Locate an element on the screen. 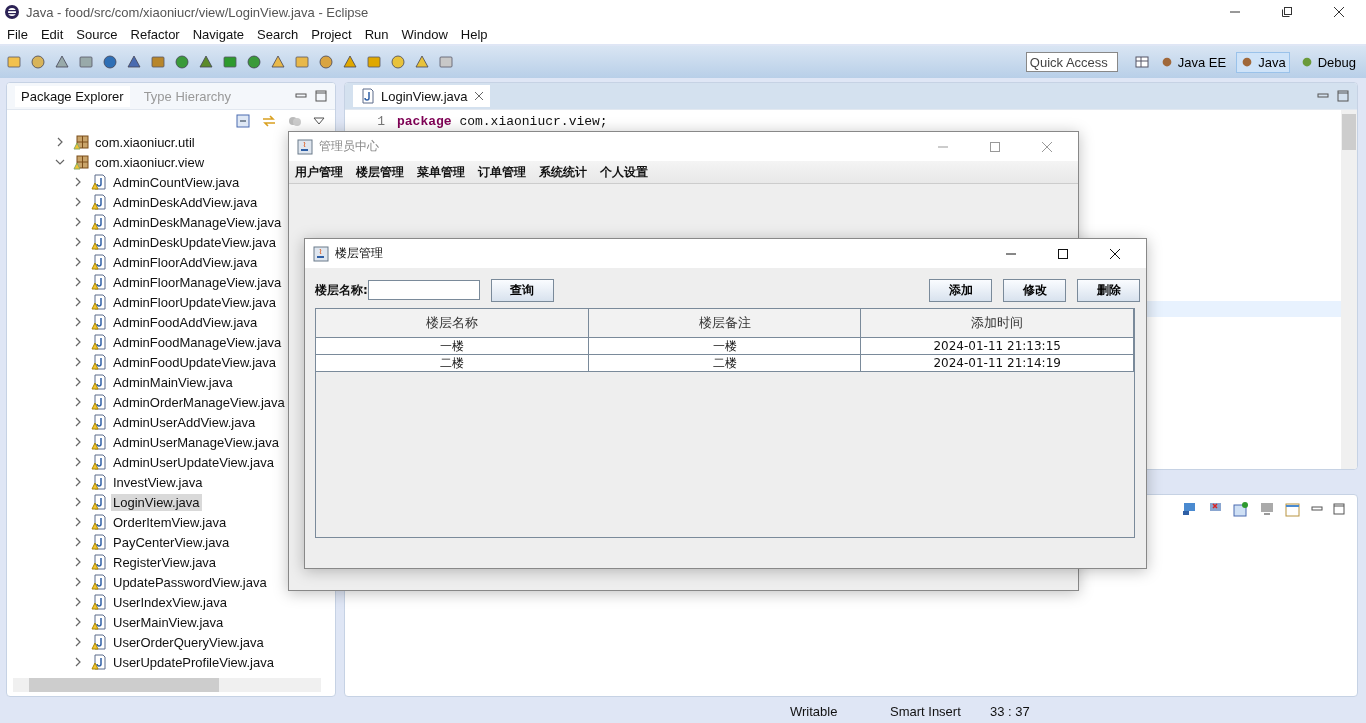  menu-item: Source is located at coordinates (97, 34).